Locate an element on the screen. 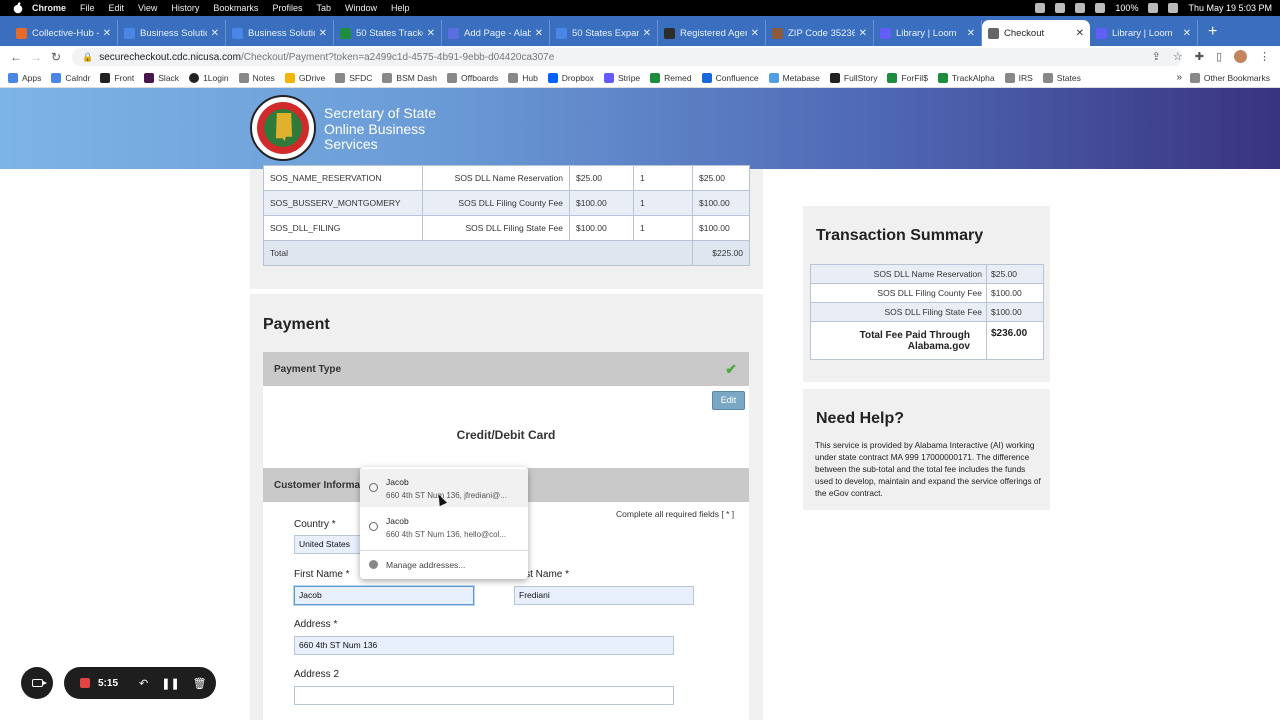 This screenshot has width=1280, height=720. bookmark-metabase: Metabase is located at coordinates (794, 77).